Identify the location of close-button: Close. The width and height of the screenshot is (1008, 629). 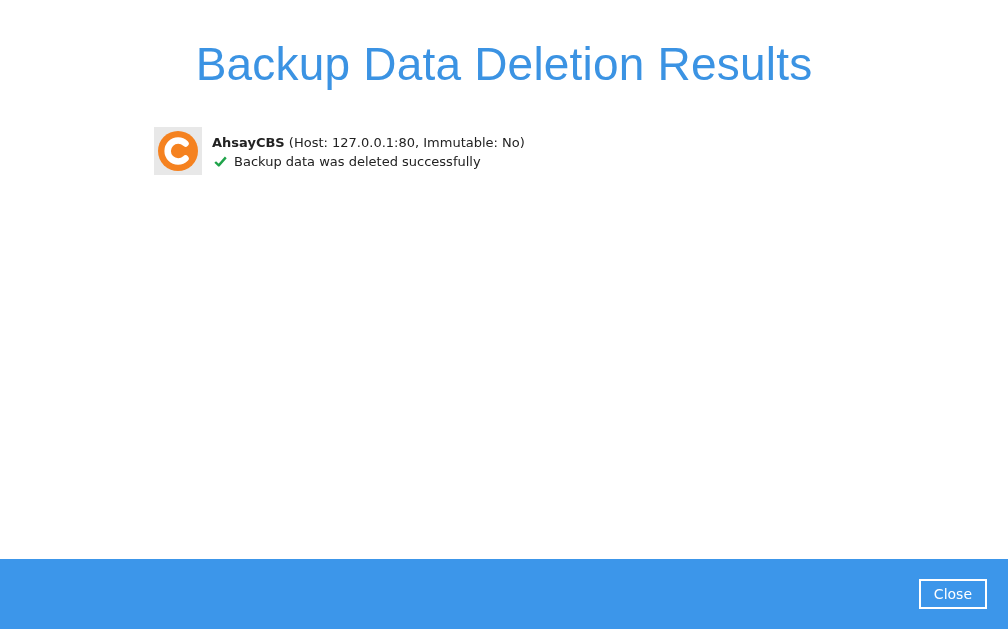
(952, 594).